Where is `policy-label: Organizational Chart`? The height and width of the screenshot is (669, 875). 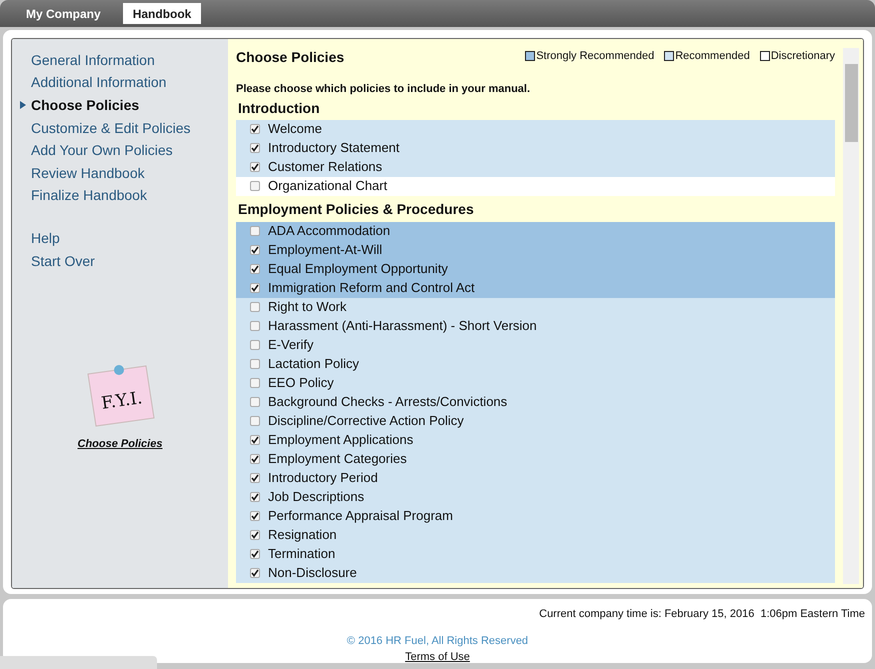 policy-label: Organizational Chart is located at coordinates (328, 186).